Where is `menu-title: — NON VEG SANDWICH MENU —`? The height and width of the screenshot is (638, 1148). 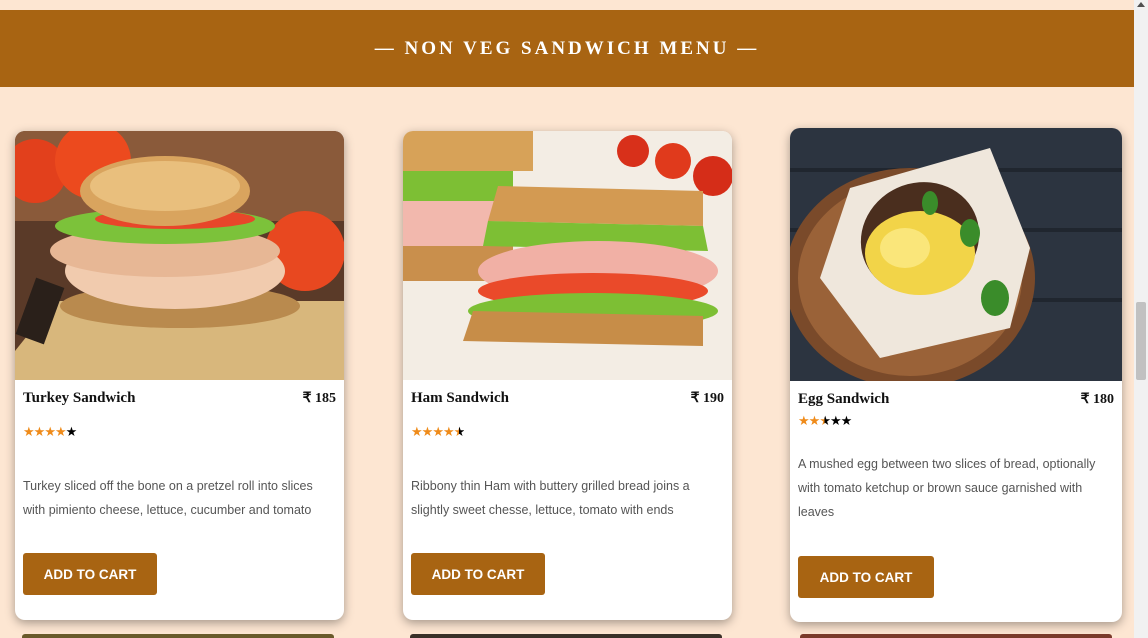 menu-title: — NON VEG SANDWICH MENU — is located at coordinates (567, 48).